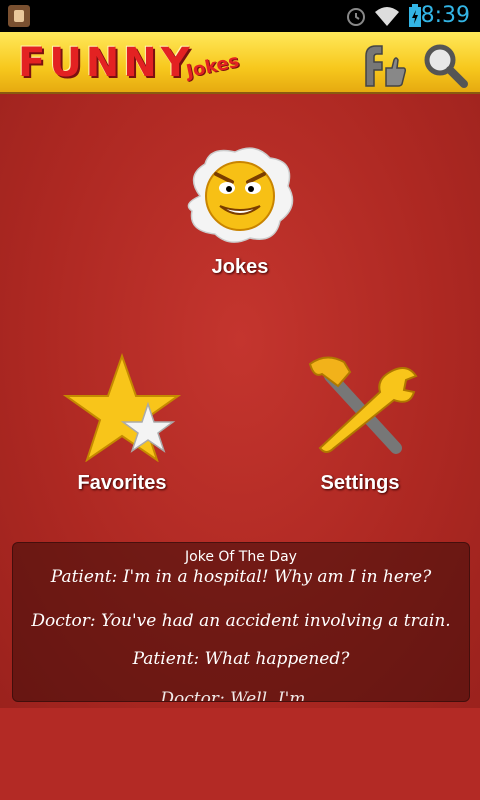  What do you see at coordinates (240, 16) in the screenshot?
I see `status-bar: 8:39` at bounding box center [240, 16].